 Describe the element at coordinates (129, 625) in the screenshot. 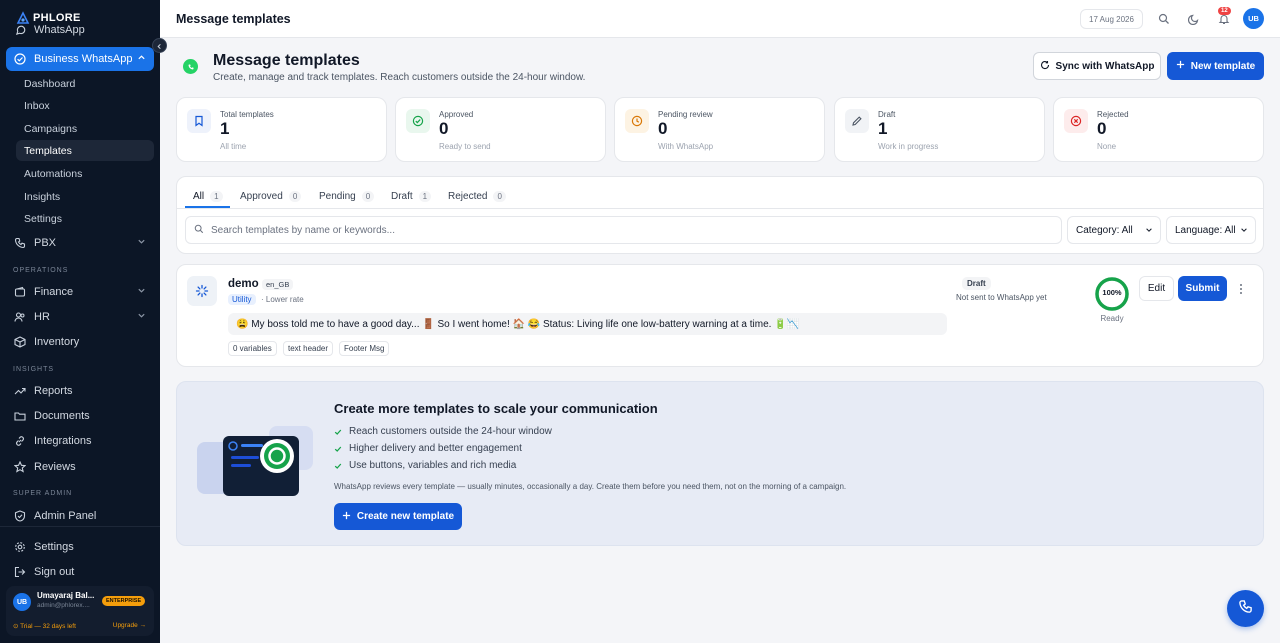

I see `upgrade-link: Upgrade →` at that location.